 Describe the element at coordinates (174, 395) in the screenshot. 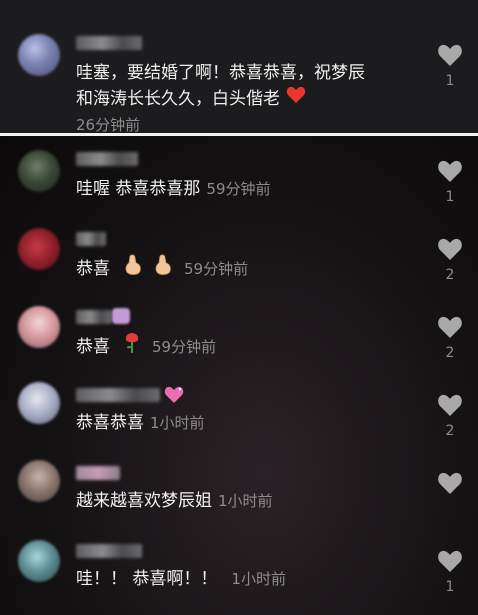

I see `sparkling-heart-emoji` at that location.